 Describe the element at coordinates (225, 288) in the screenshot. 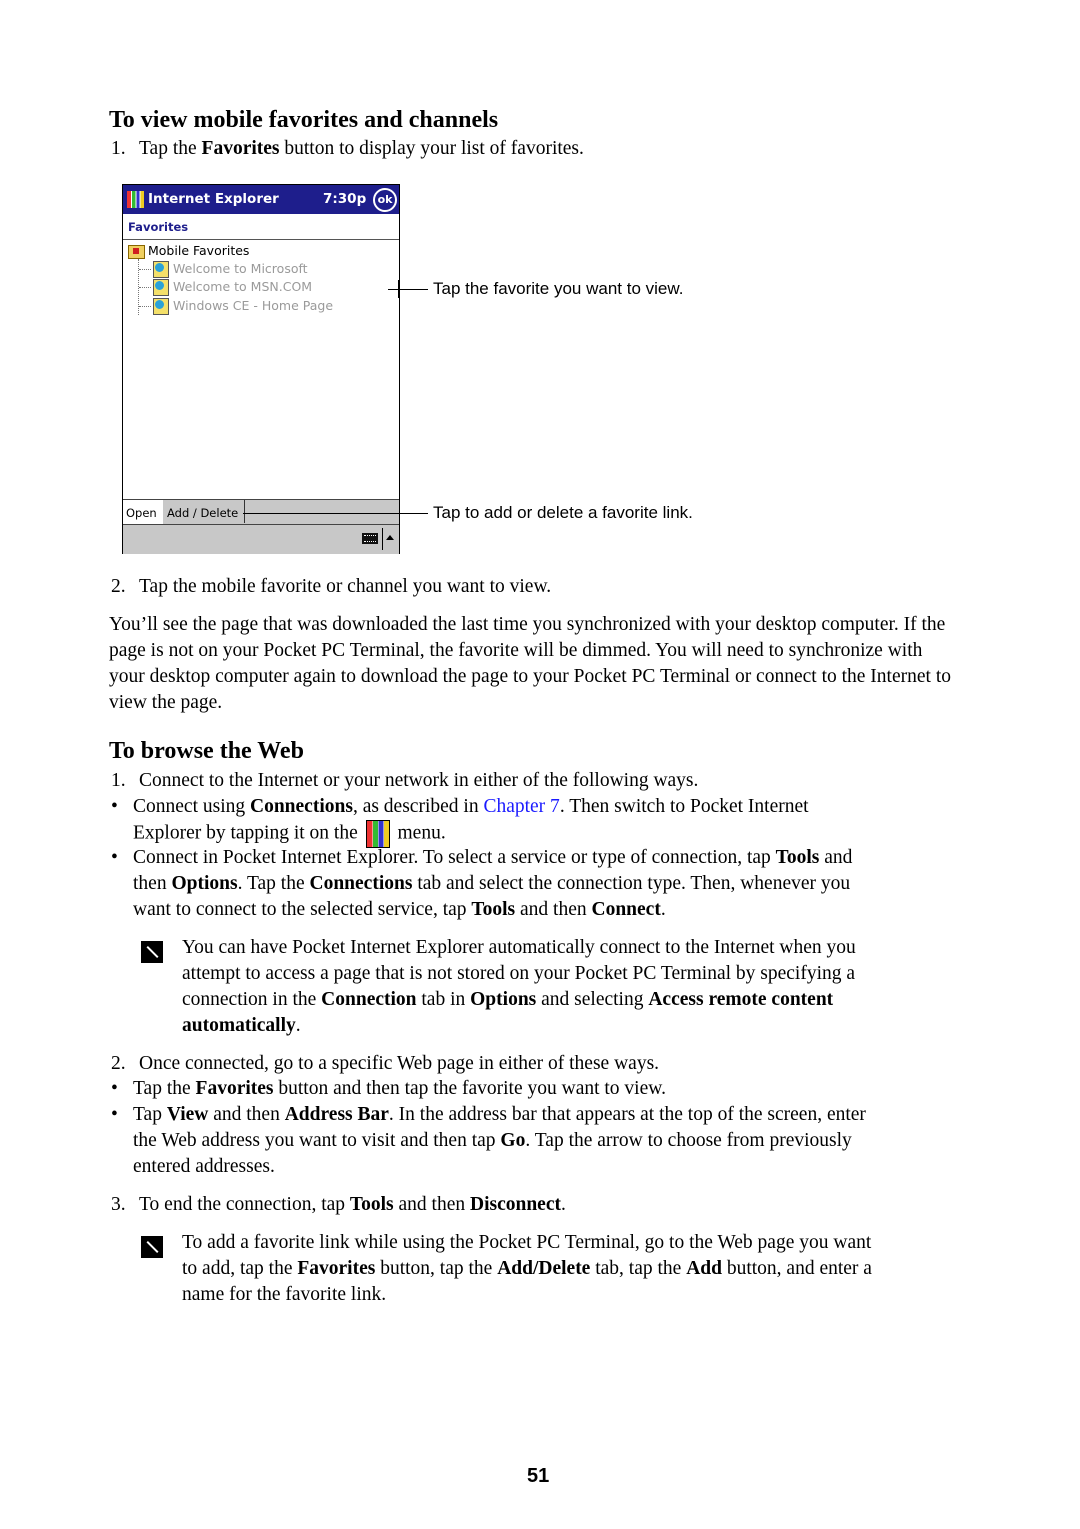

I see `favorite-item: Welcome to MSN.COM` at that location.